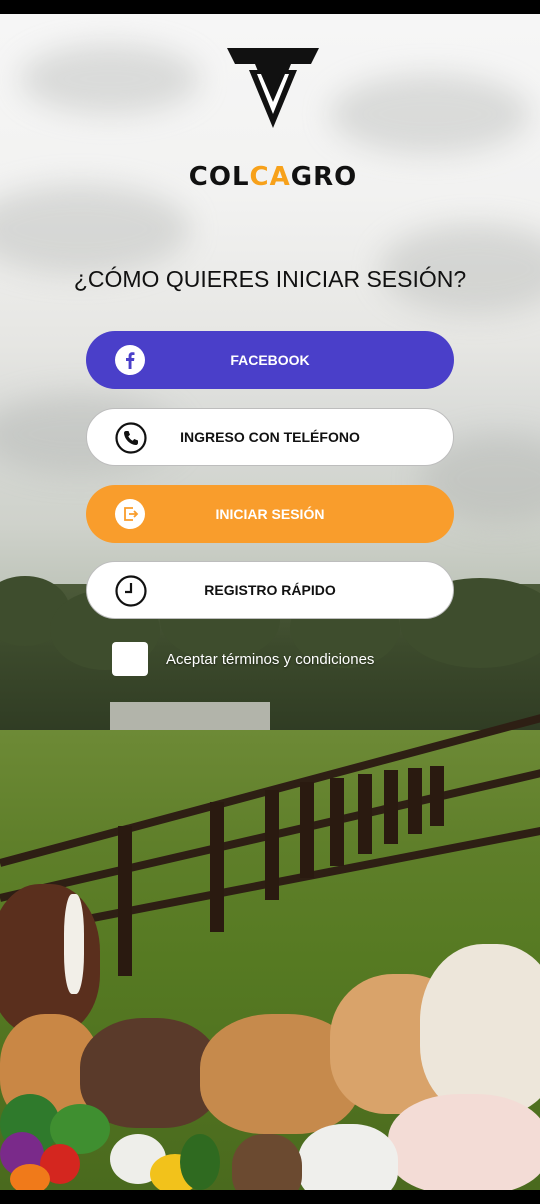 Image resolution: width=540 pixels, height=1204 pixels. What do you see at coordinates (273, 177) in the screenshot?
I see `brand-name: COLCAGRO` at bounding box center [273, 177].